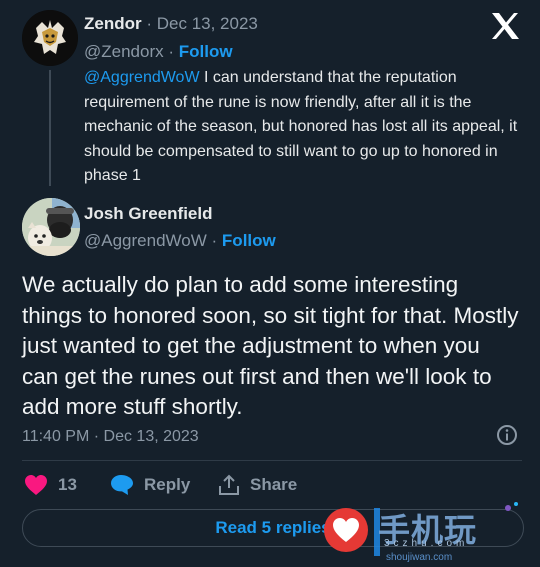 This screenshot has height=567, width=540. Describe the element at coordinates (272, 460) in the screenshot. I see `actions-divider` at that location.